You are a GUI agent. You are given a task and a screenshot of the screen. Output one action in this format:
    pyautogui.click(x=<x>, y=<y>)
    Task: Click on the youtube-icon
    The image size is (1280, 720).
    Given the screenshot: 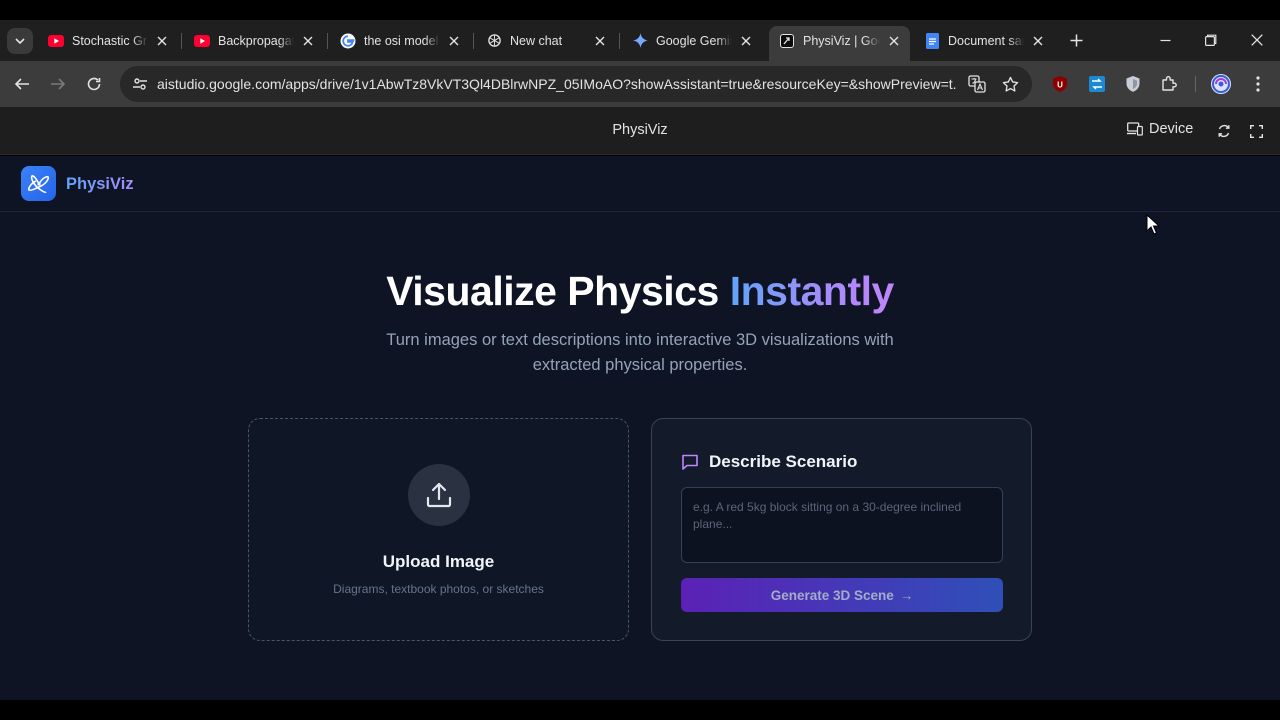 What is the action you would take?
    pyautogui.click(x=56, y=41)
    